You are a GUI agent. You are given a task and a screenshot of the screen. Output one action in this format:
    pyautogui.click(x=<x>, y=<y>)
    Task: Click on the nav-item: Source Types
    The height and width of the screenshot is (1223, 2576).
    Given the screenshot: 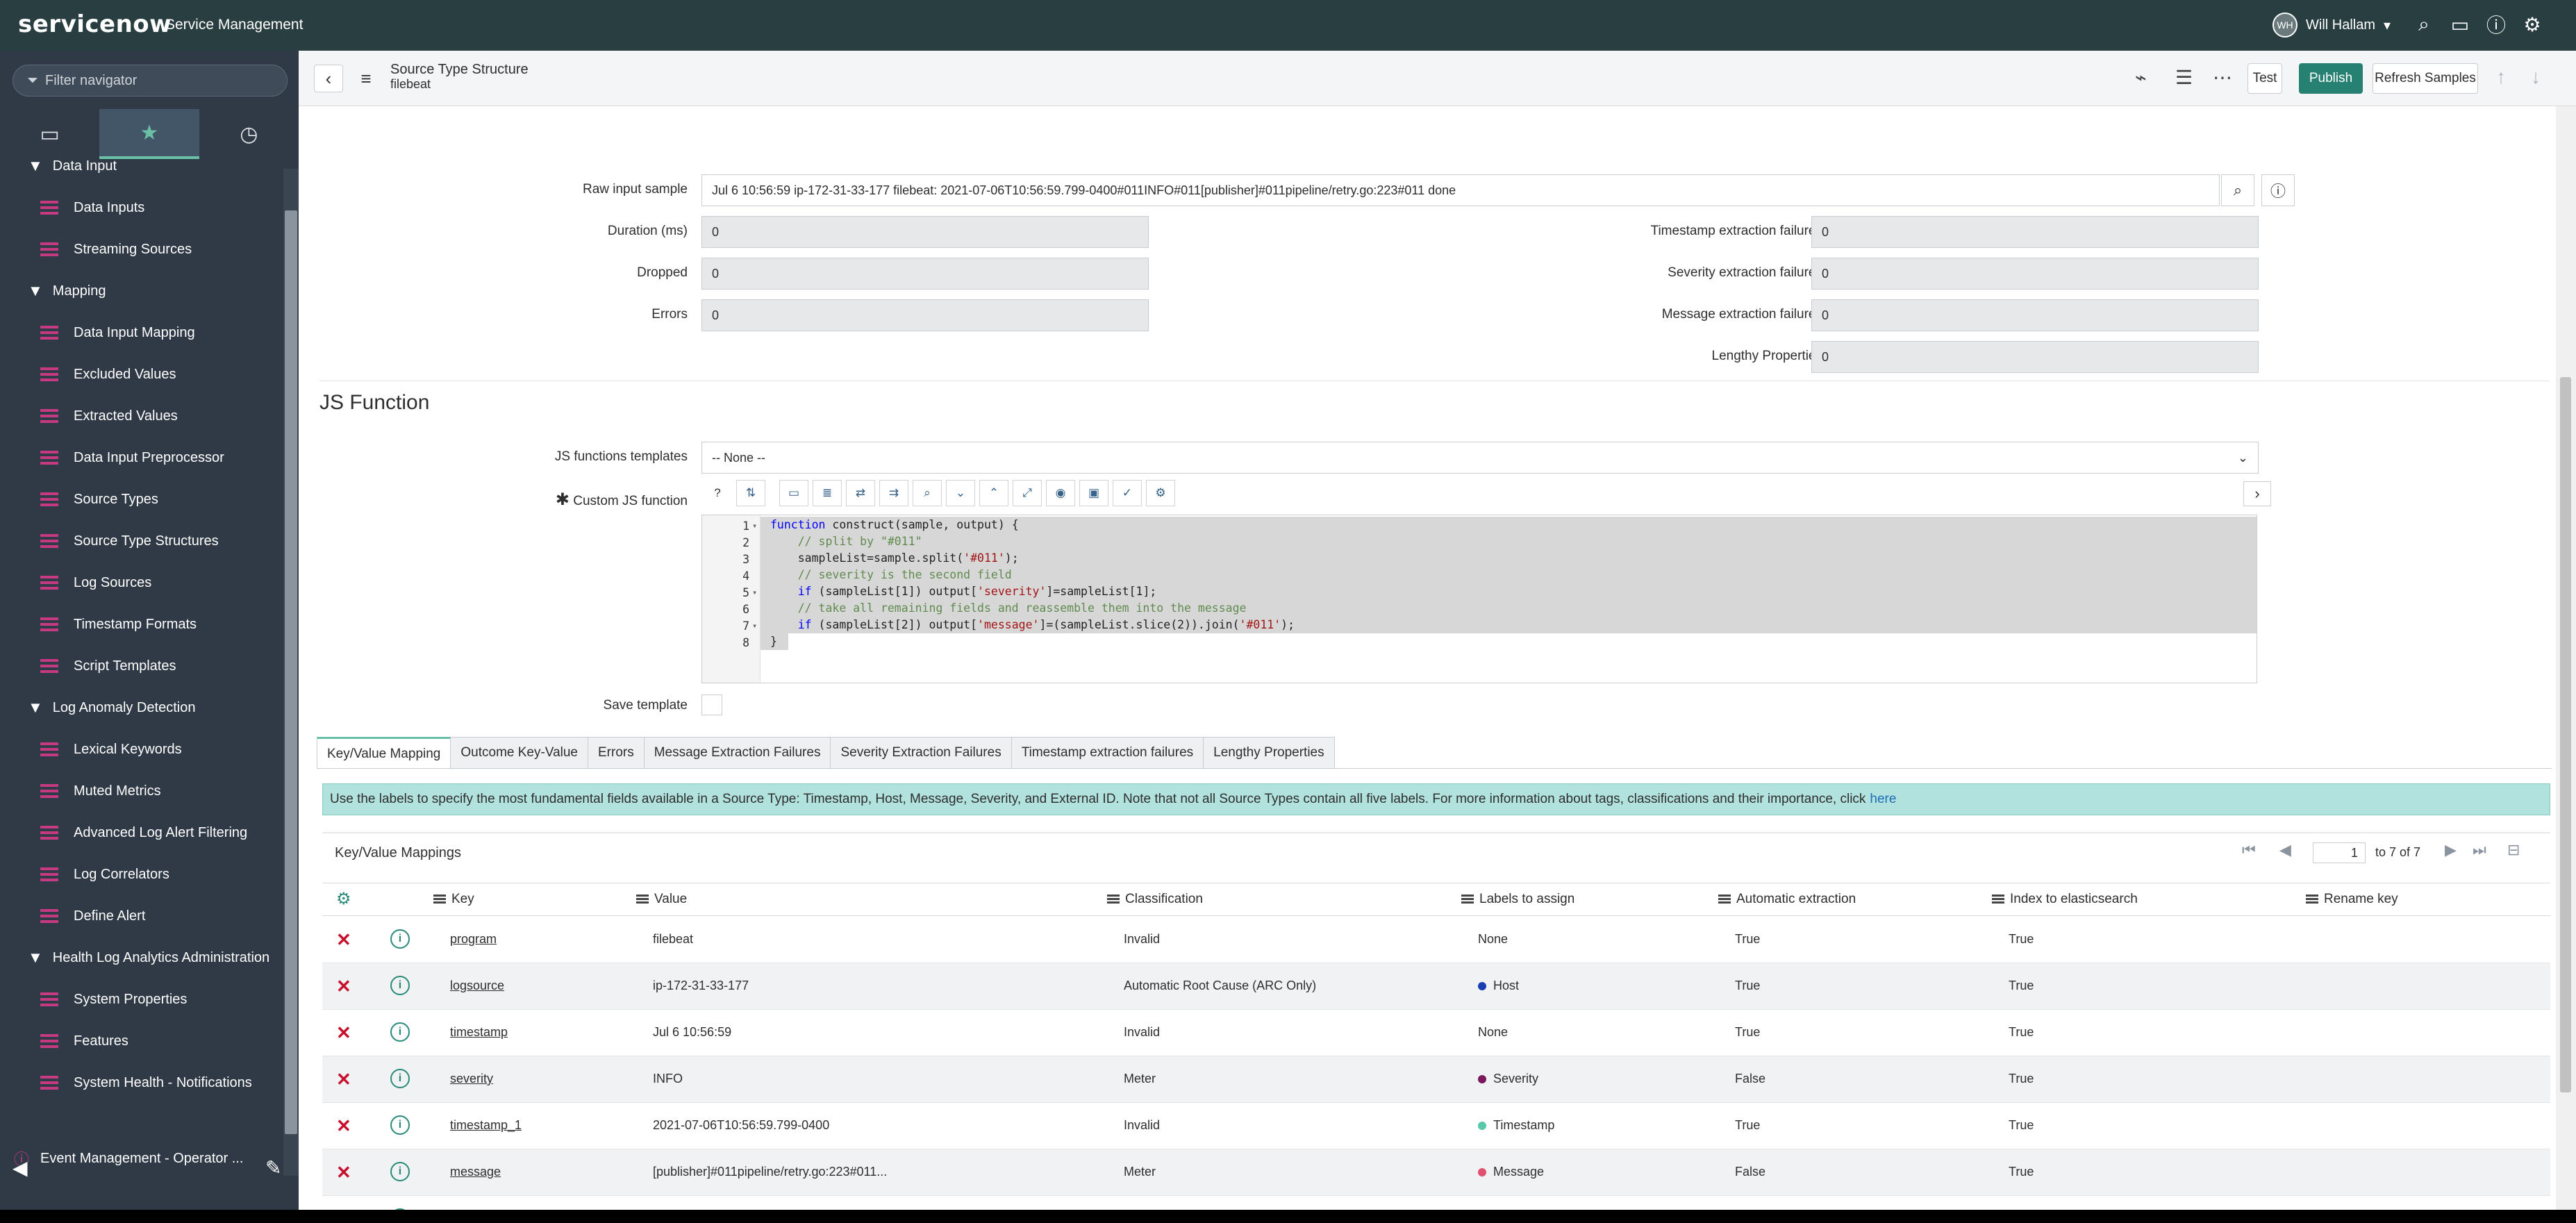 What is the action you would take?
    pyautogui.click(x=141, y=500)
    